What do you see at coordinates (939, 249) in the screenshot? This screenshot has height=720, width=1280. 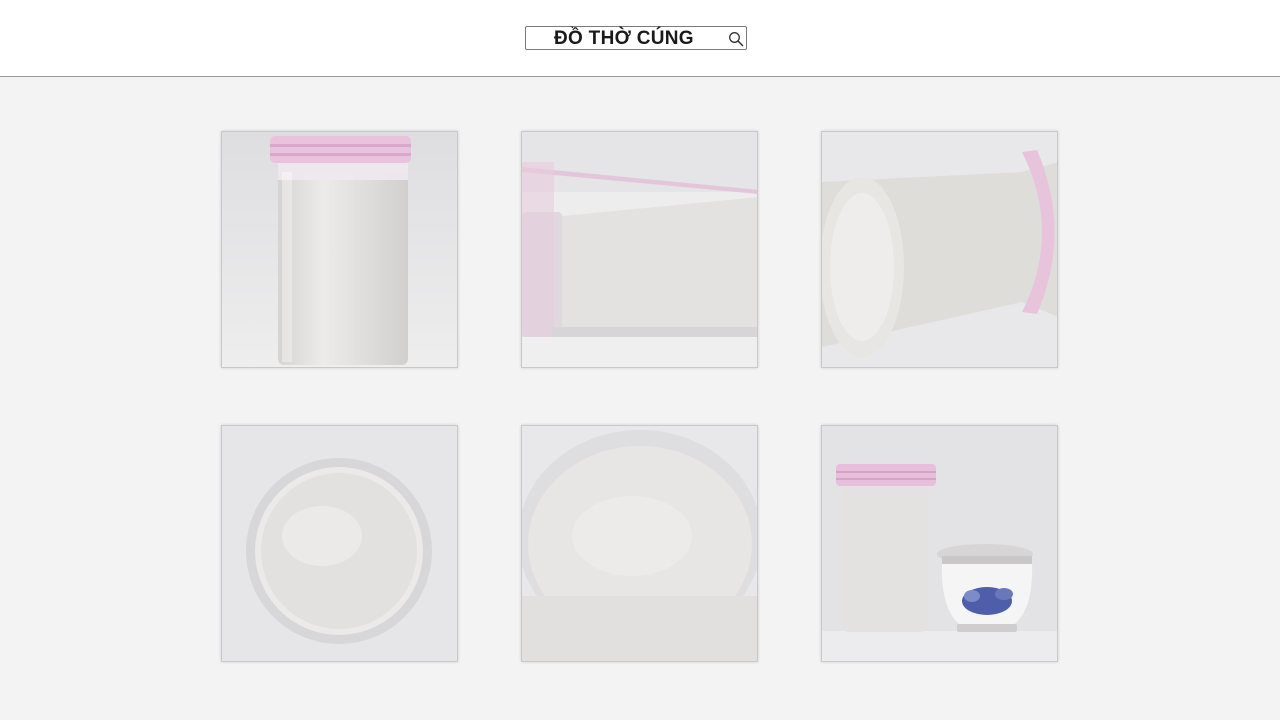 I see `gallery-image-jar-side-bottom` at bounding box center [939, 249].